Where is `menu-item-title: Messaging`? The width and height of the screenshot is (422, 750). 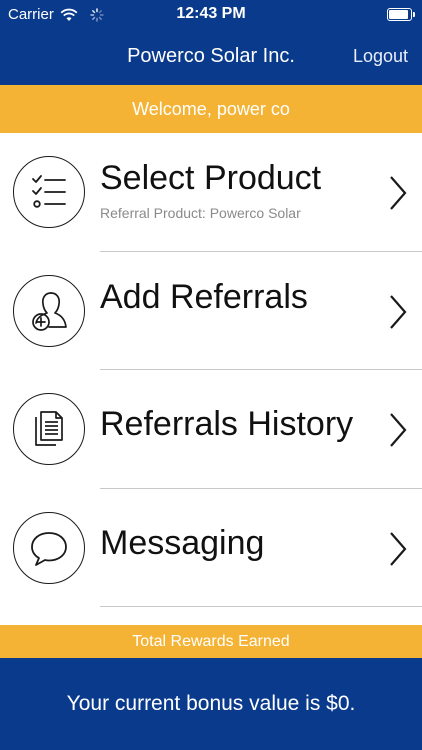 menu-item-title: Messaging is located at coordinates (182, 542).